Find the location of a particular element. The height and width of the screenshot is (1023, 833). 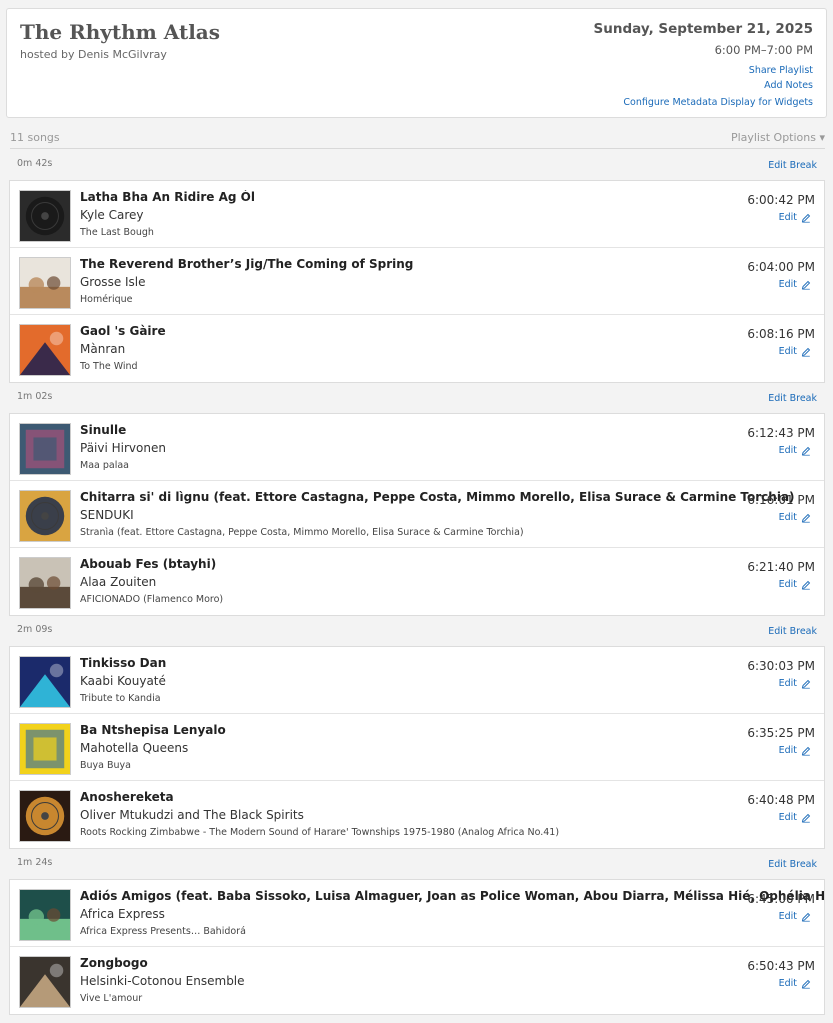

track-album: Maa palaa is located at coordinates (104, 465).